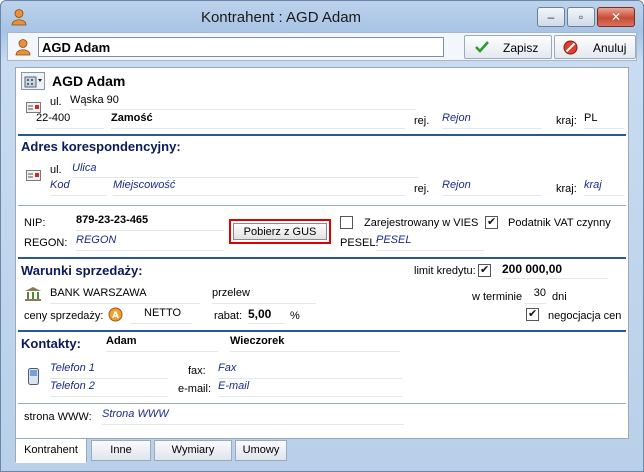 This screenshot has width=644, height=472. What do you see at coordinates (566, 121) in the screenshot?
I see `kraj-label: kraj:` at bounding box center [566, 121].